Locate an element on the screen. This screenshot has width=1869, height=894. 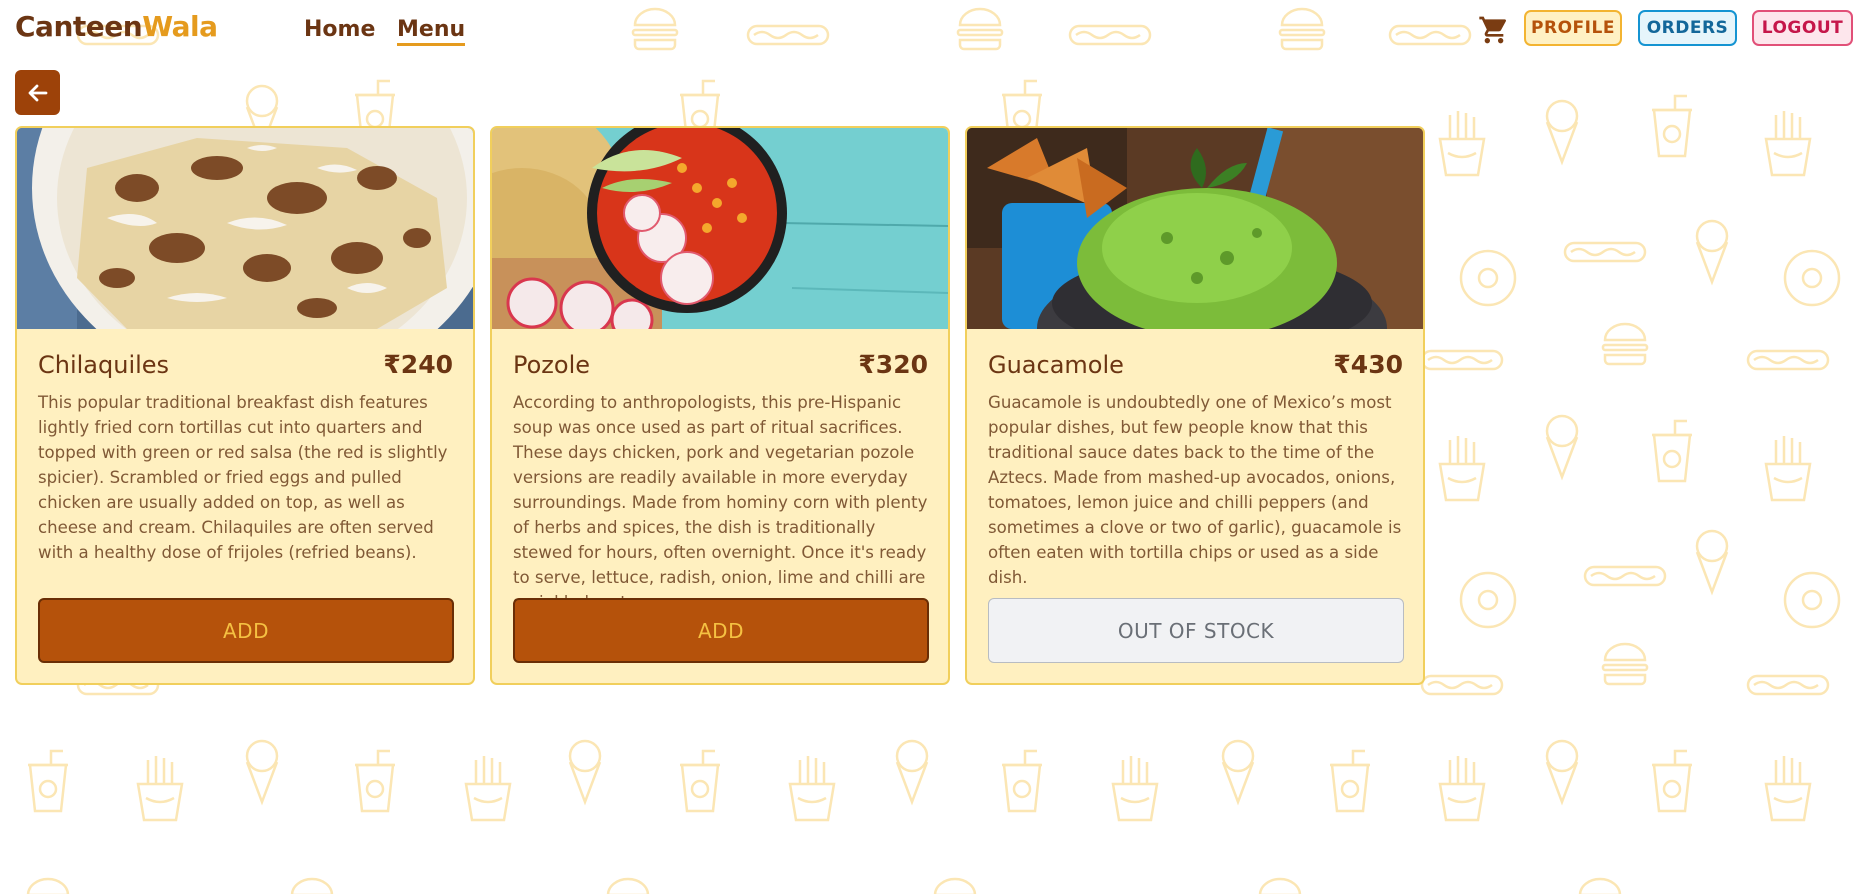
back-button is located at coordinates (37, 92).